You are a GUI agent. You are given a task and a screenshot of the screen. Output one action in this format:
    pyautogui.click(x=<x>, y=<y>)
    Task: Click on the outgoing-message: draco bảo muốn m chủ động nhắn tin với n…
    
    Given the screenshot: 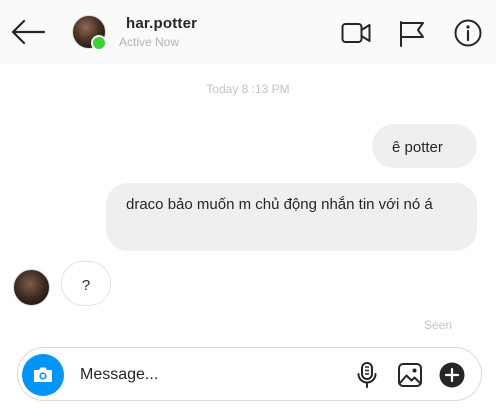 What is the action you would take?
    pyautogui.click(x=291, y=217)
    